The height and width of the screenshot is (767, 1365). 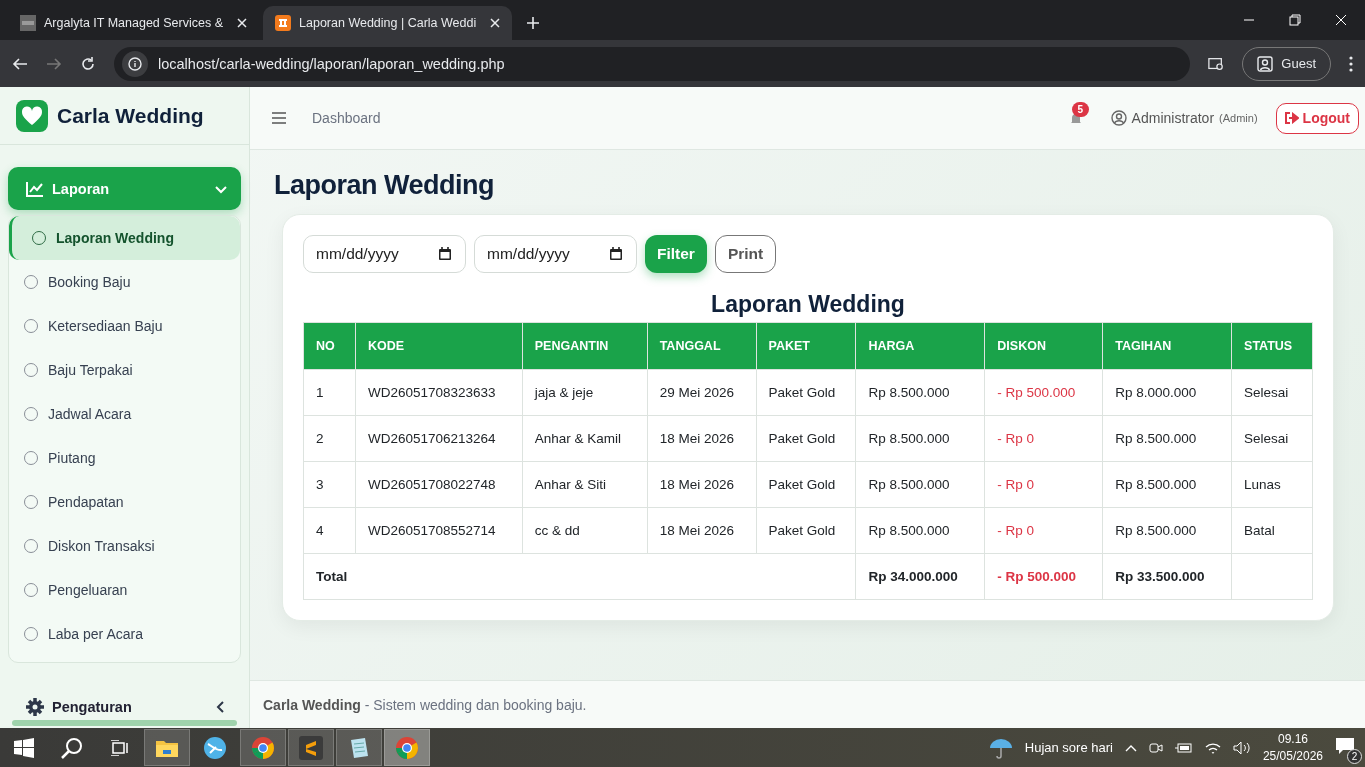 What do you see at coordinates (279, 118) in the screenshot?
I see `menu-icon` at bounding box center [279, 118].